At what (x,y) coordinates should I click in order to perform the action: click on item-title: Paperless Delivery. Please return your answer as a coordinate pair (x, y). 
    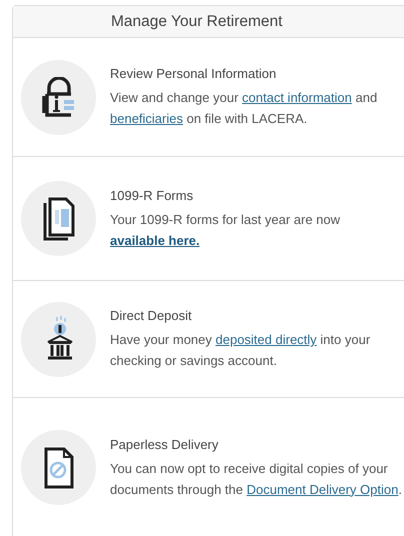
    Looking at the image, I should click on (165, 445).